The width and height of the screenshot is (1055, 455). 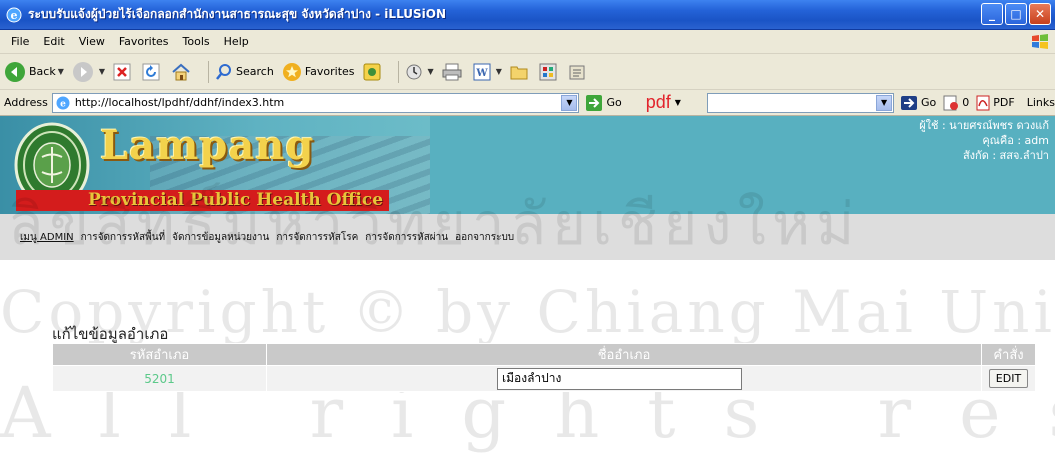 I want to click on site-logo-title: Lampang, so click(x=207, y=145).